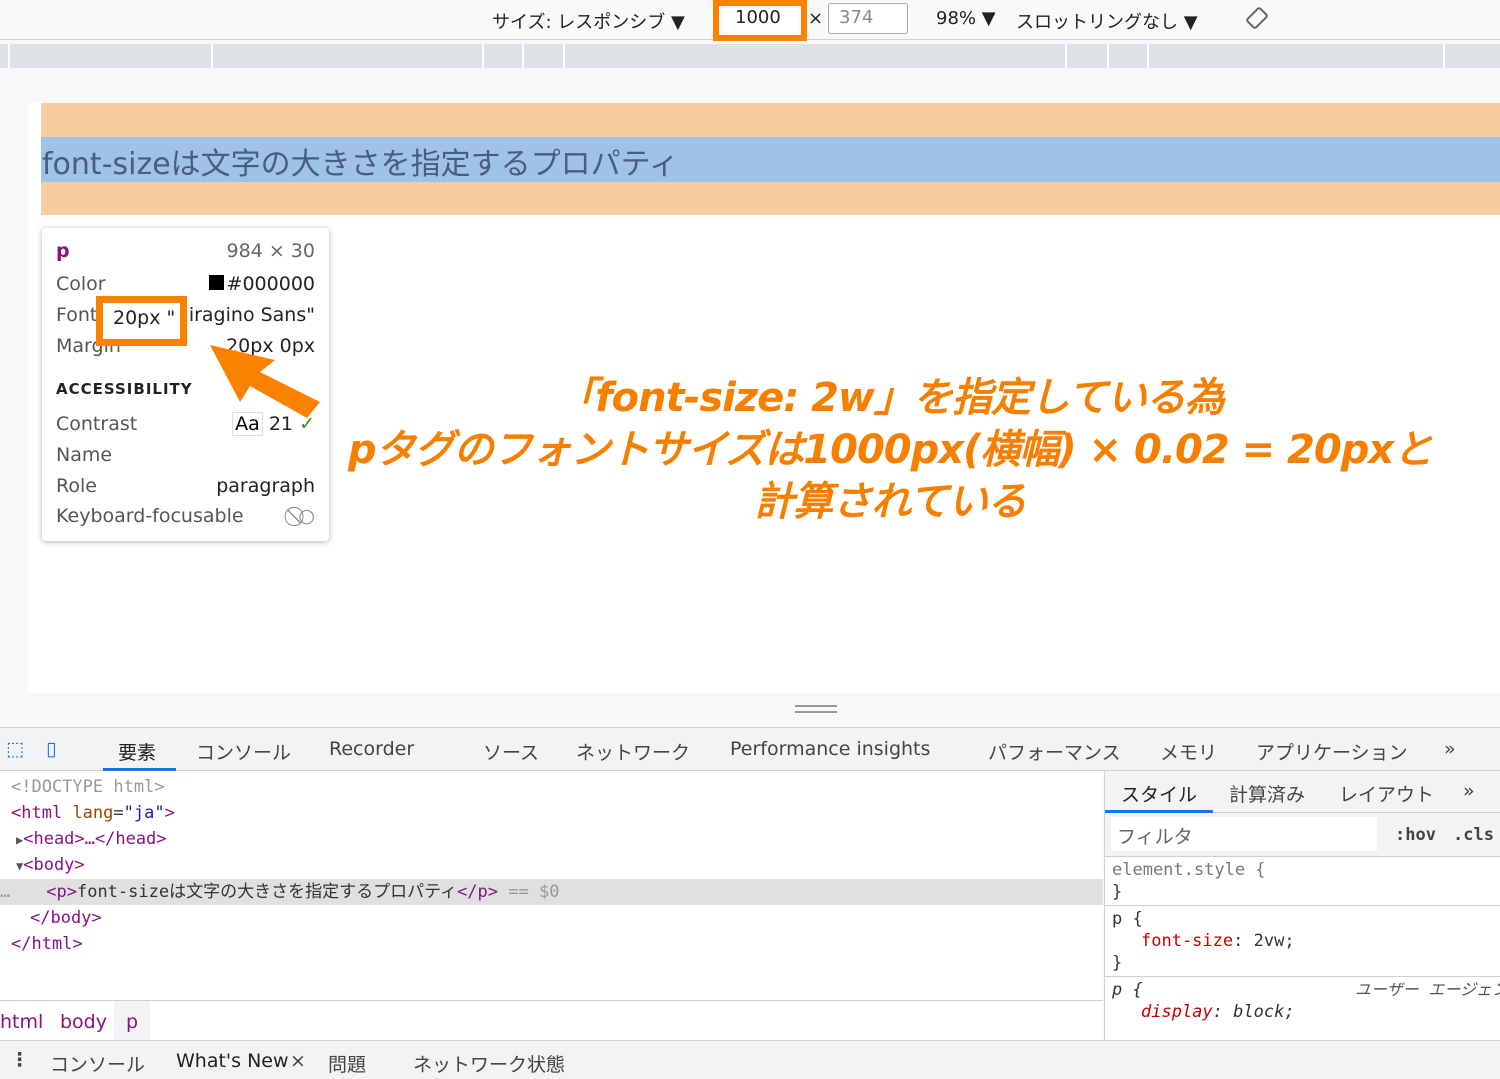 The height and width of the screenshot is (1079, 1500). I want to click on rule-element-style: element.style {}, so click(1302, 881).